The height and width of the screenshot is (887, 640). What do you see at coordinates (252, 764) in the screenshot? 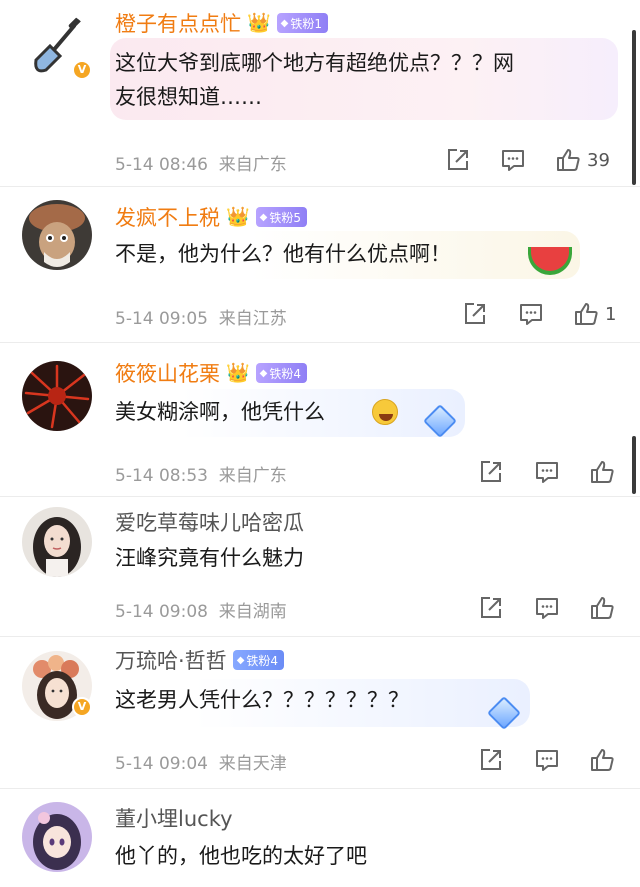
I see `comment-location: 来自天津` at bounding box center [252, 764].